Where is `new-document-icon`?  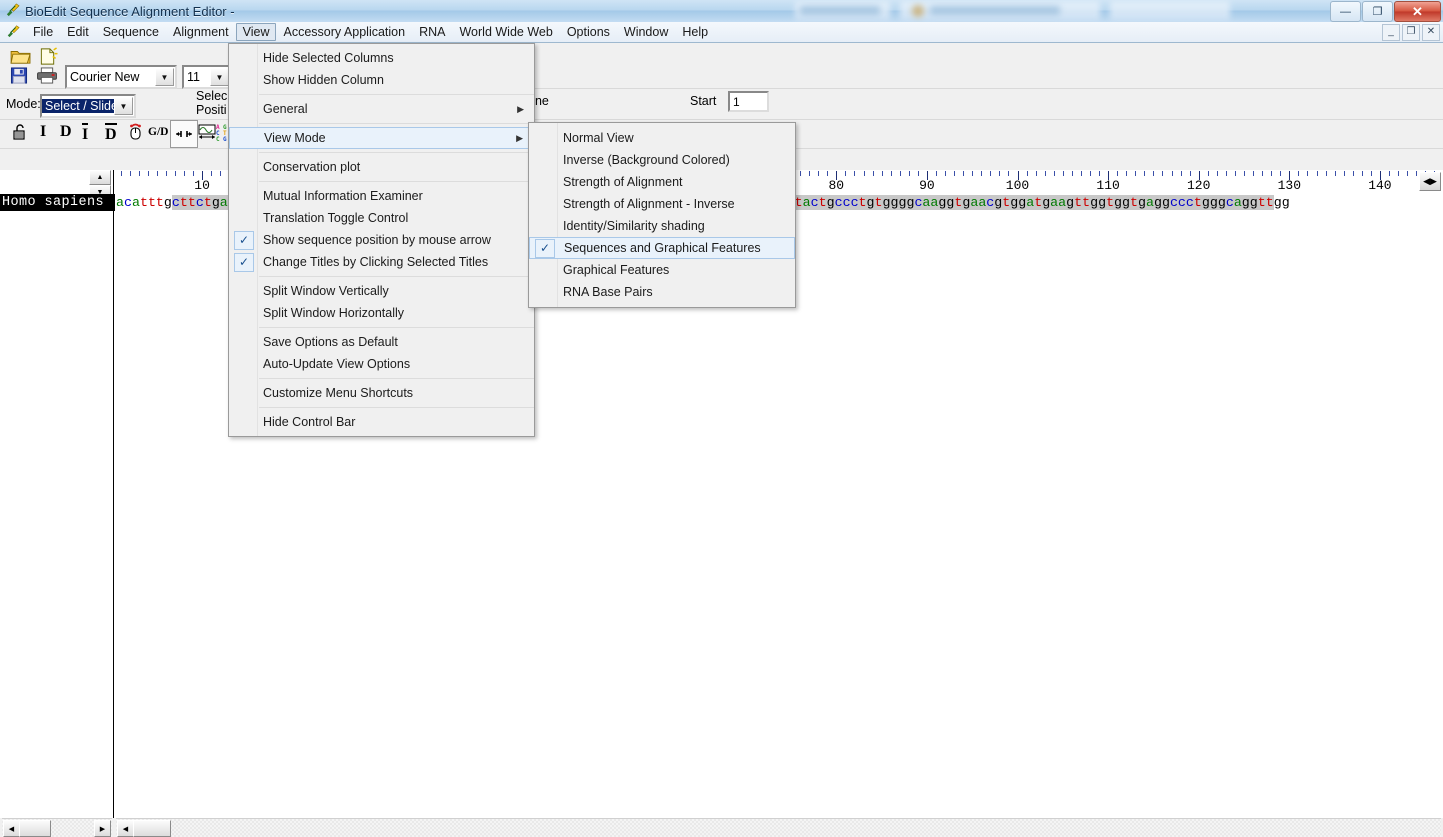
new-document-icon is located at coordinates (48, 58).